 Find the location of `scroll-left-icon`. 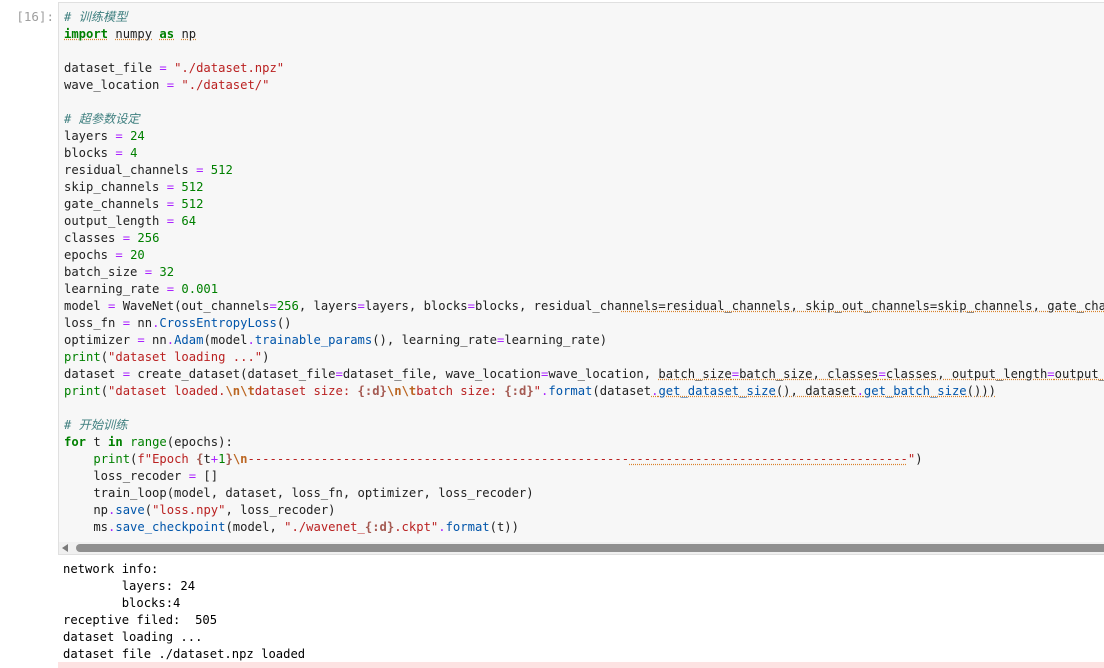

scroll-left-icon is located at coordinates (65, 548).